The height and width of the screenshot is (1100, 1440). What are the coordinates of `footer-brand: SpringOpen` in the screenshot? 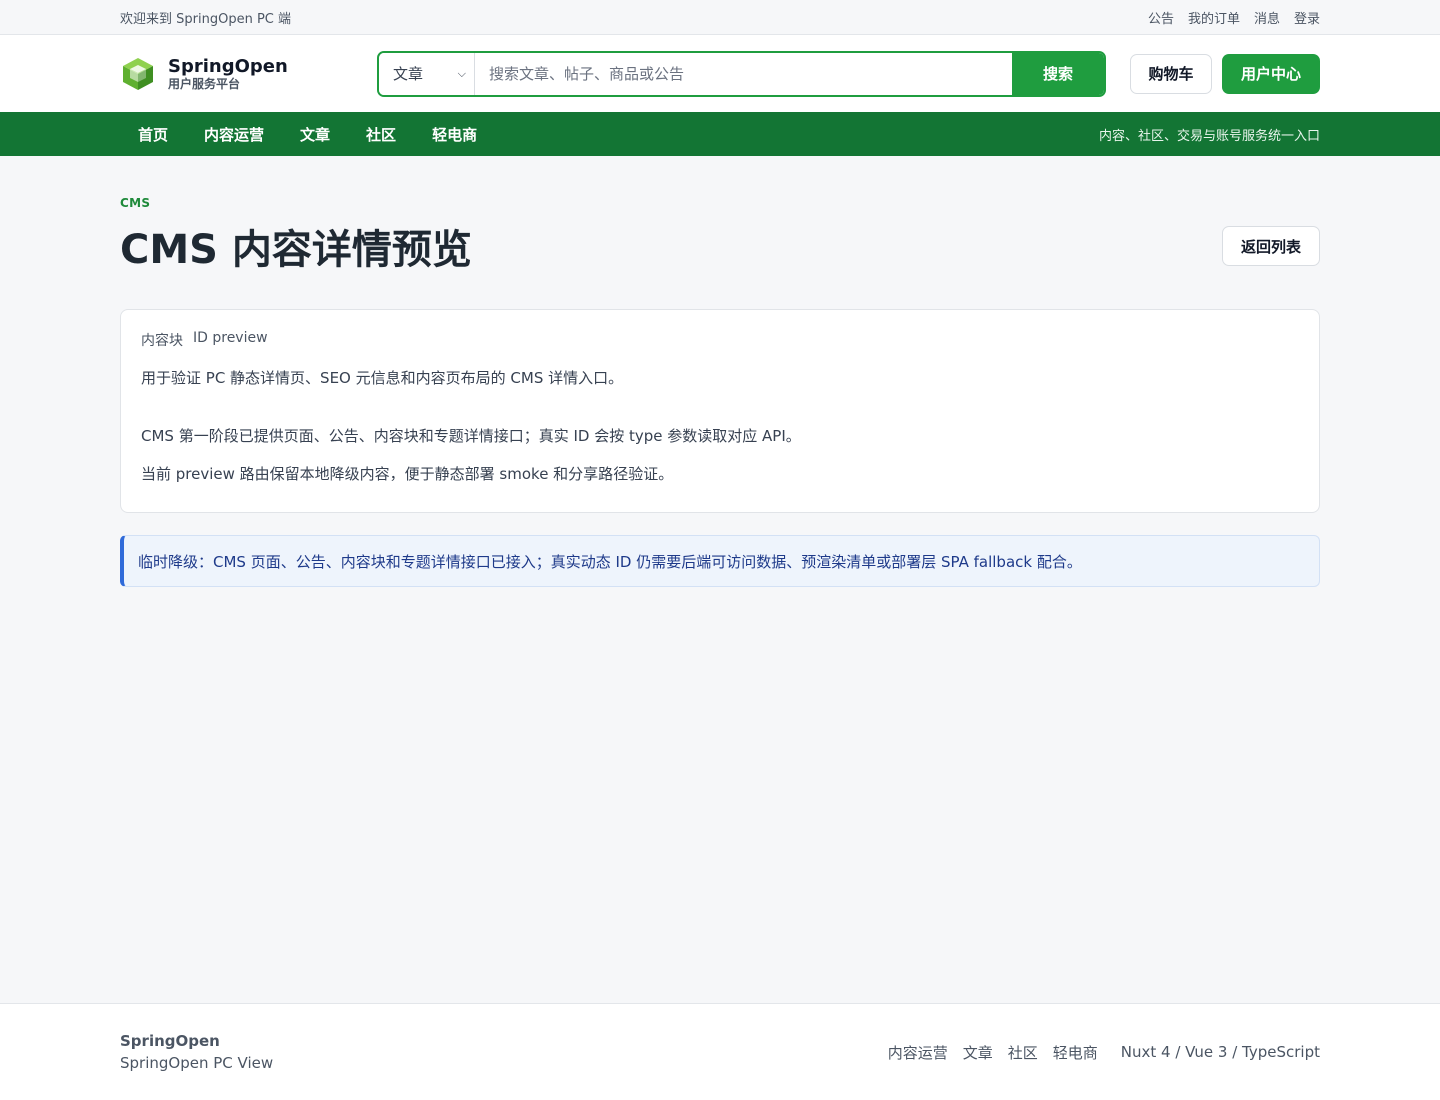 It's located at (170, 1041).